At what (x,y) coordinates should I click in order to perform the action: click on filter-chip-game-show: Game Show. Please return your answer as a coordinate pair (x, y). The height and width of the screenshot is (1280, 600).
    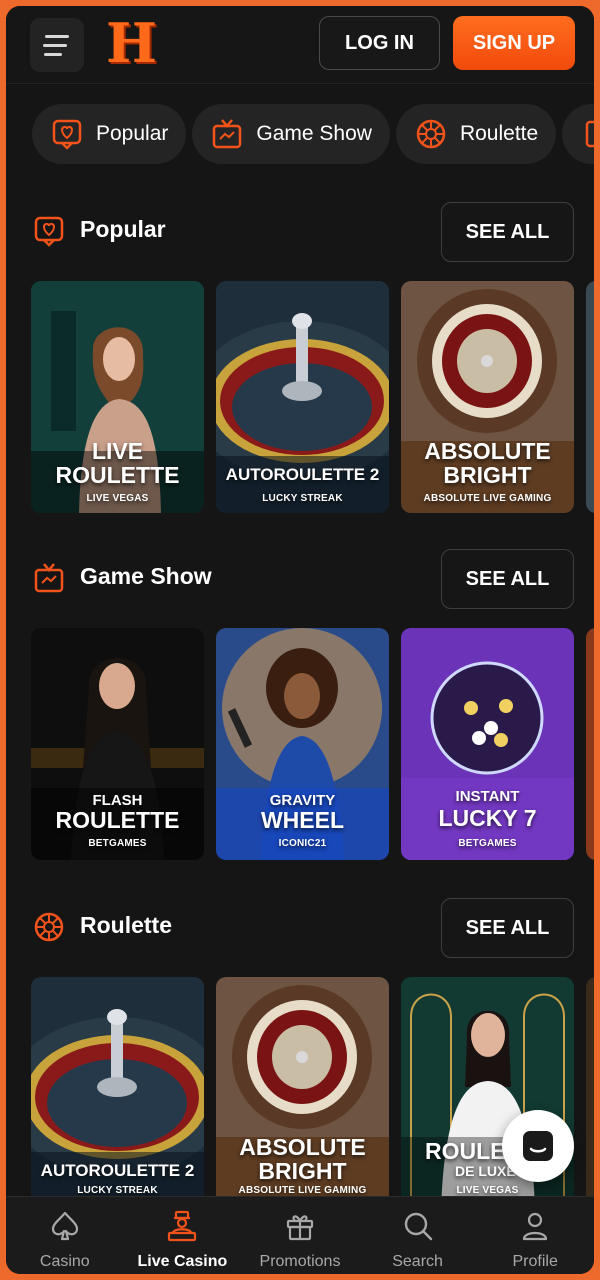
    Looking at the image, I should click on (291, 134).